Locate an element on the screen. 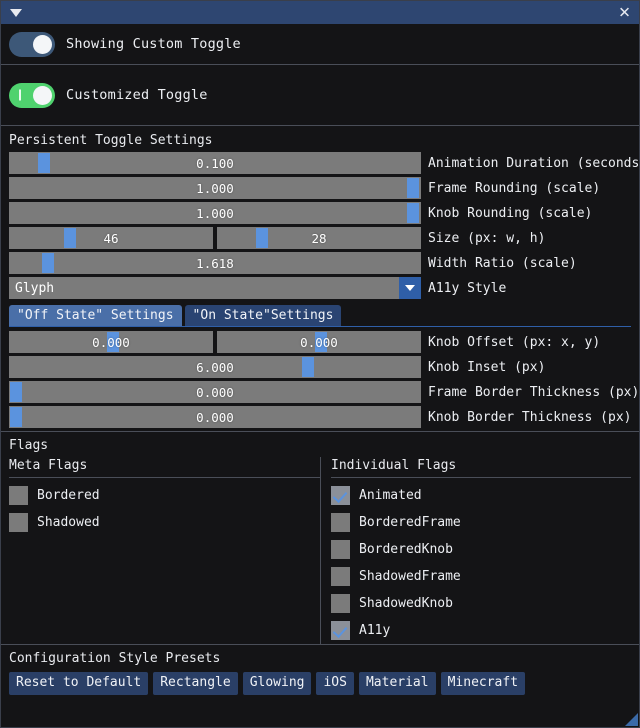  glowing-preset-button: Glowing is located at coordinates (277, 683).